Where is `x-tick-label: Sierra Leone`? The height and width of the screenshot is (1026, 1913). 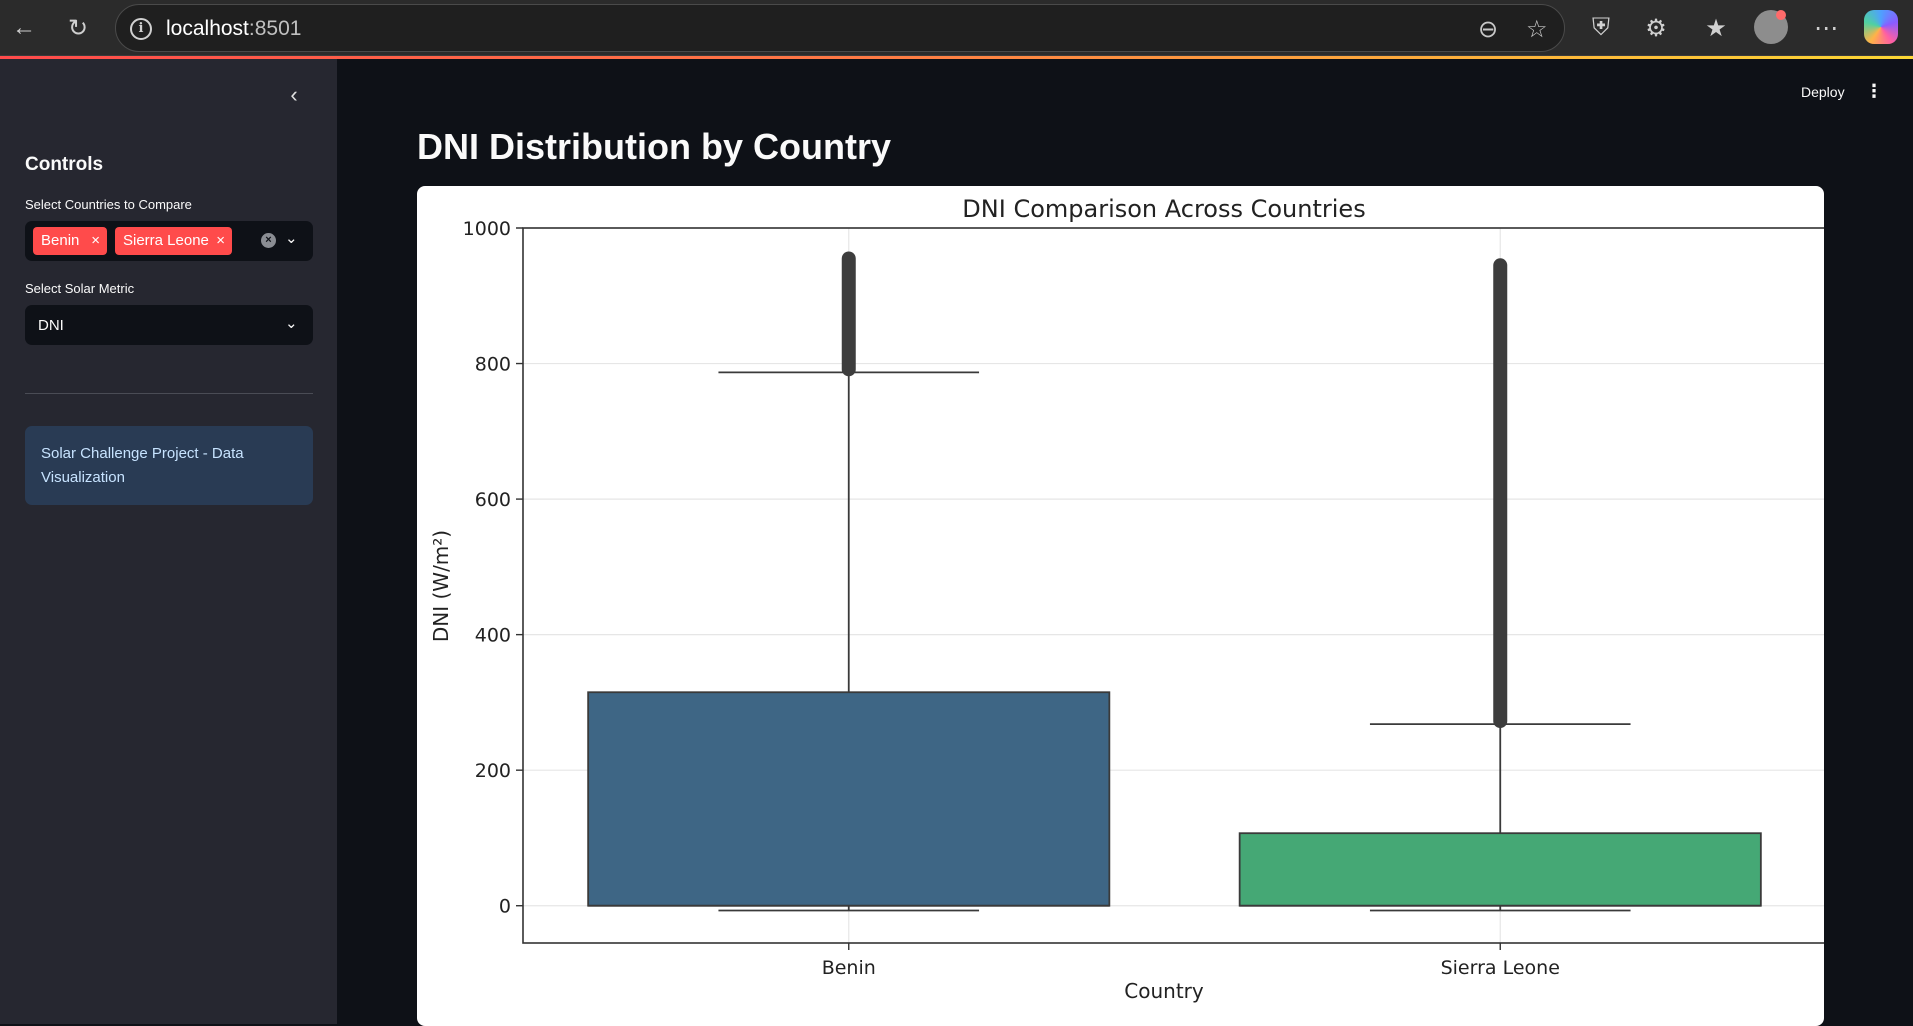
x-tick-label: Sierra Leone is located at coordinates (1500, 968).